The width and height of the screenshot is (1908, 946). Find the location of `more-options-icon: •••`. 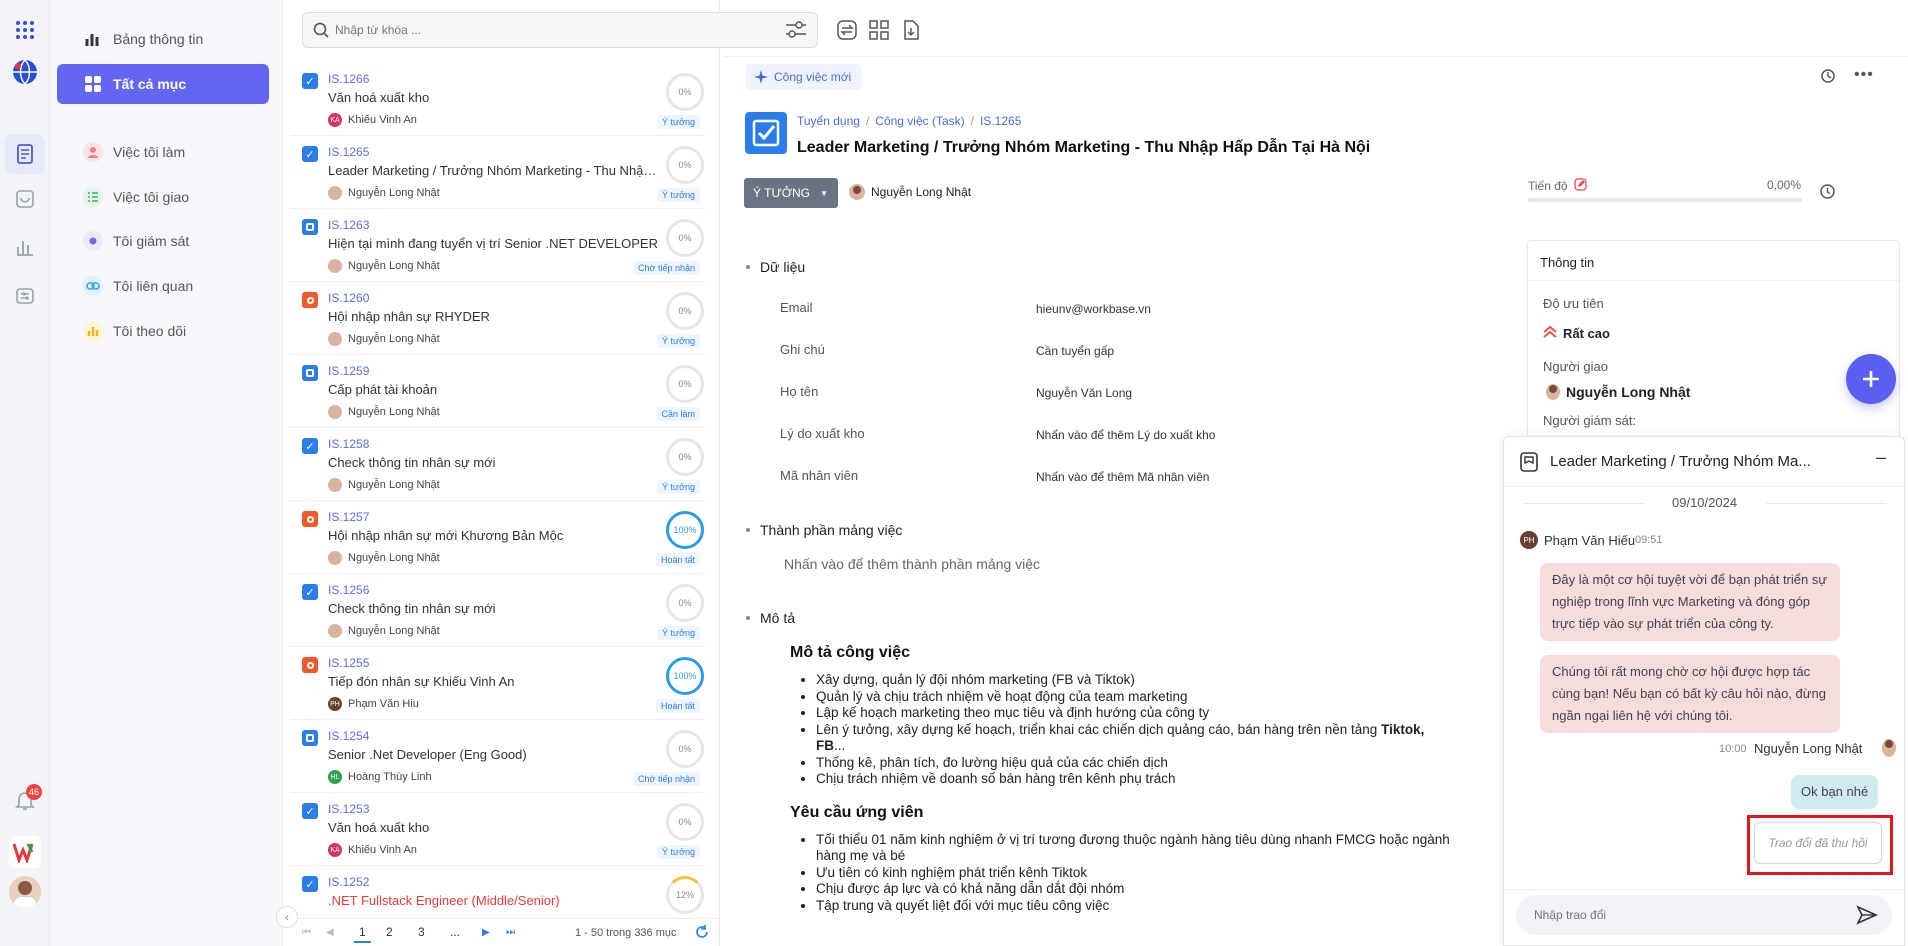

more-options-icon: ••• is located at coordinates (1864, 75).